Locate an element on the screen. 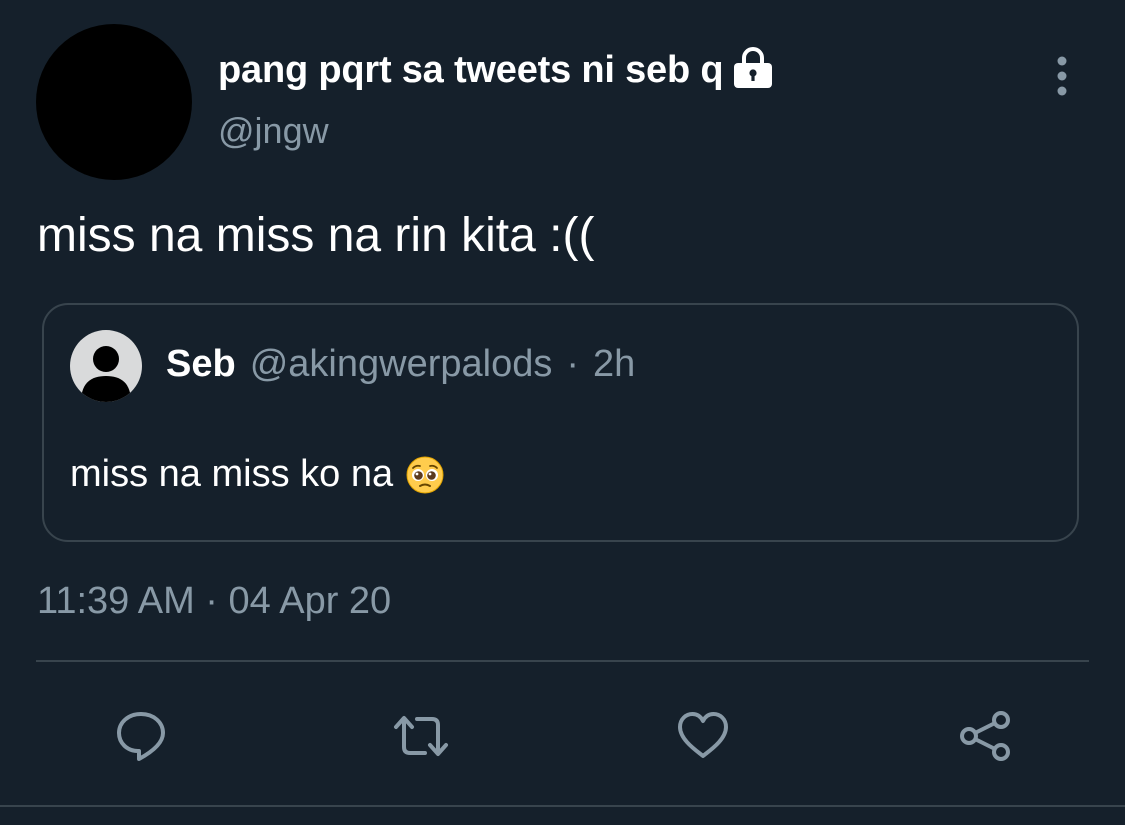 Image resolution: width=1125 pixels, height=825 pixels. quoted-tweet-text: miss na miss ko na is located at coordinates (232, 474).